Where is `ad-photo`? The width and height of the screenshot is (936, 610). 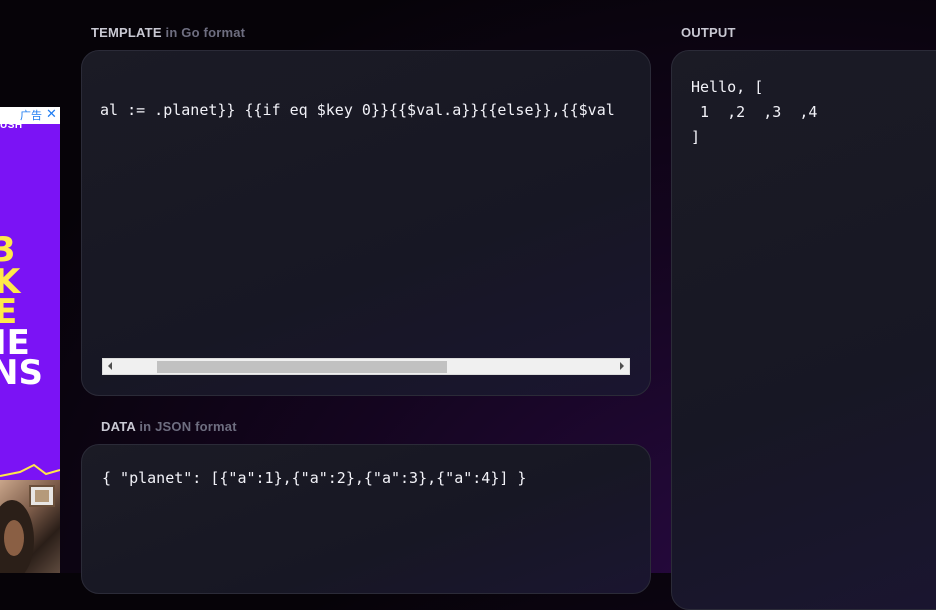
ad-photo is located at coordinates (30, 526).